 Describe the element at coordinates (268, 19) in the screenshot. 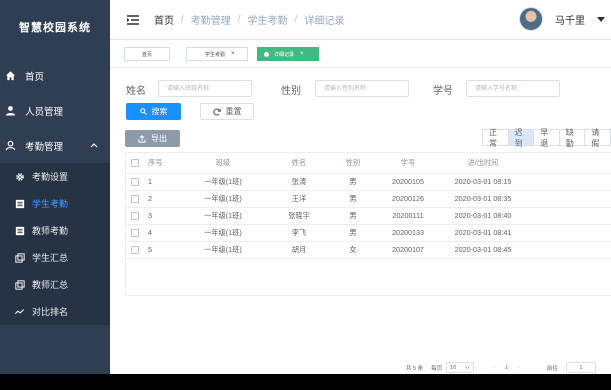

I see `breadcrumb-item-student-attendance: 学生考勤` at that location.